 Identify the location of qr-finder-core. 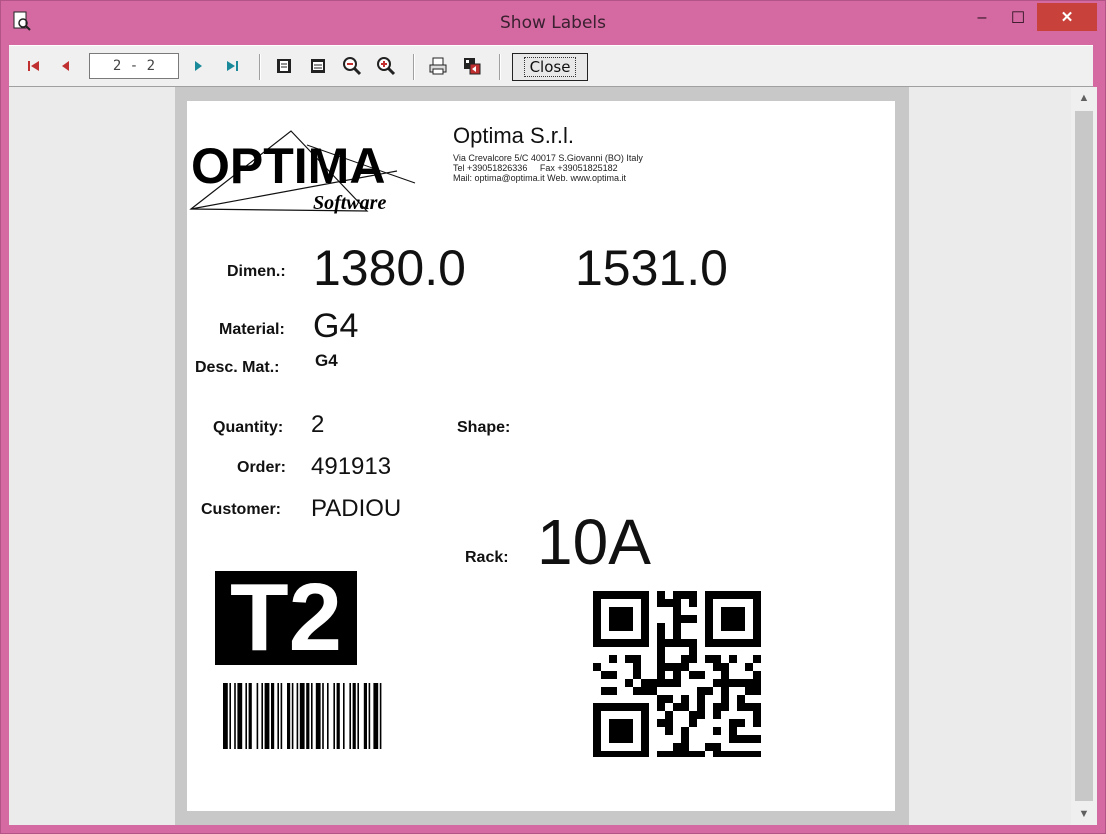
(621, 731).